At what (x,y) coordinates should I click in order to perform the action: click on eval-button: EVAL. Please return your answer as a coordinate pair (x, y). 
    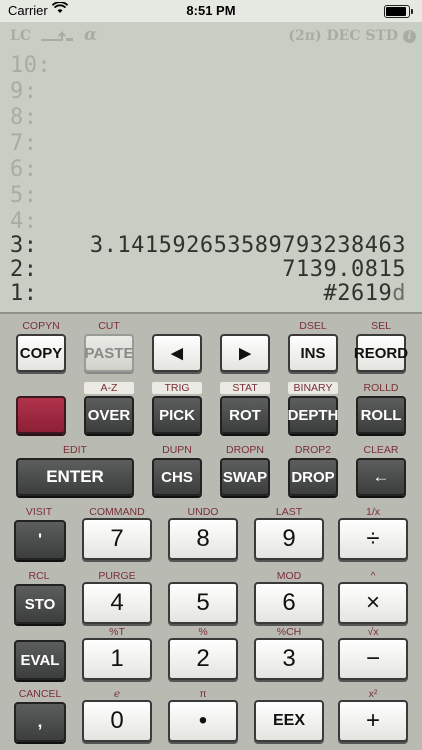
    Looking at the image, I should click on (40, 660).